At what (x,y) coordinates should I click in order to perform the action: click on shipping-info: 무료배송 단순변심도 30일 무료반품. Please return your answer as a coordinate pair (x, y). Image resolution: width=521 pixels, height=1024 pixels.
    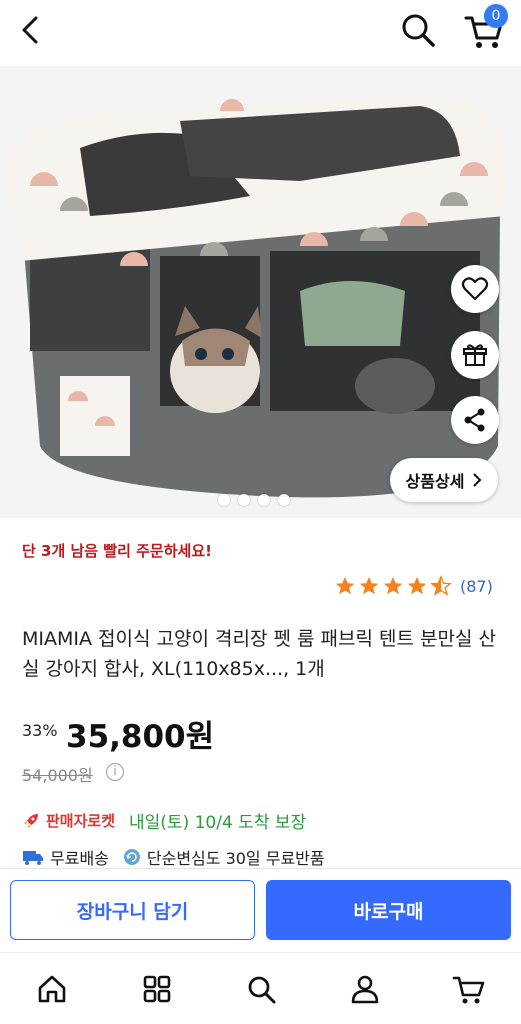
    Looking at the image, I should click on (180, 857).